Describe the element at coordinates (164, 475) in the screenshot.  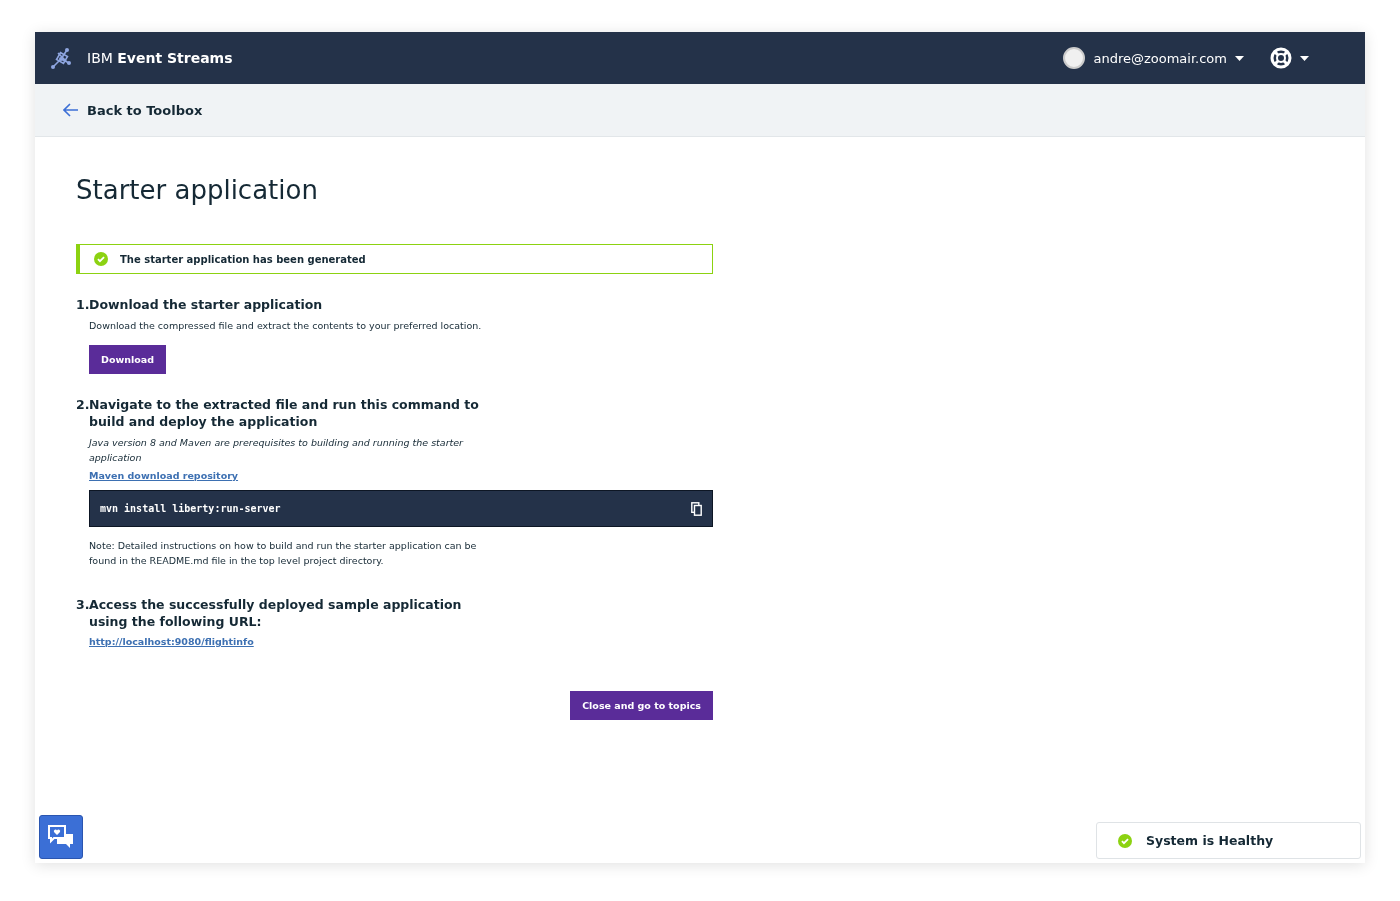
I see `link: Maven download repository` at that location.